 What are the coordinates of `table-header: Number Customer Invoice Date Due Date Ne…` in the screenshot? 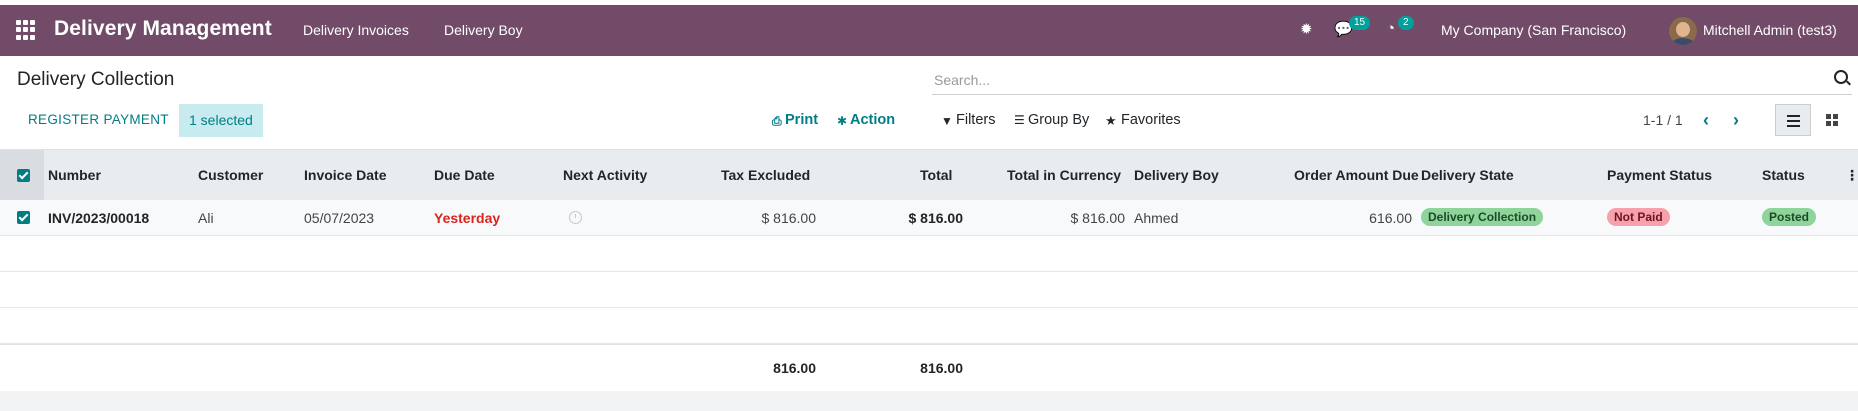 It's located at (929, 175).